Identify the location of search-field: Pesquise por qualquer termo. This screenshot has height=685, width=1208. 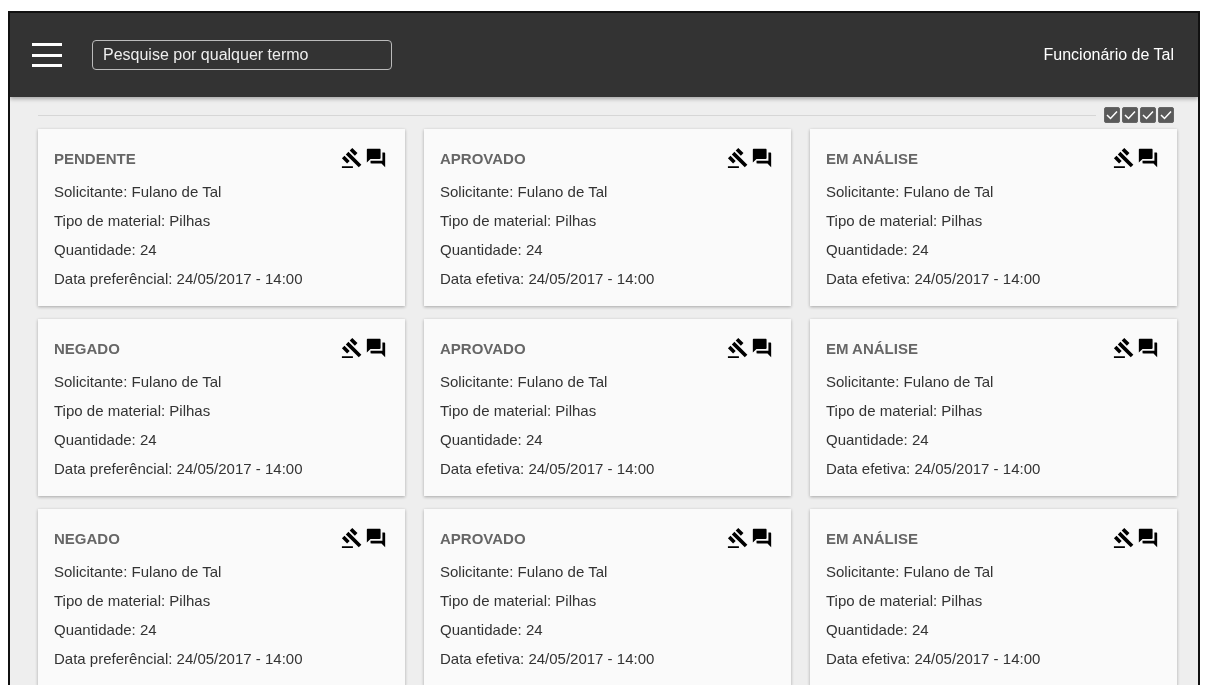
(242, 55).